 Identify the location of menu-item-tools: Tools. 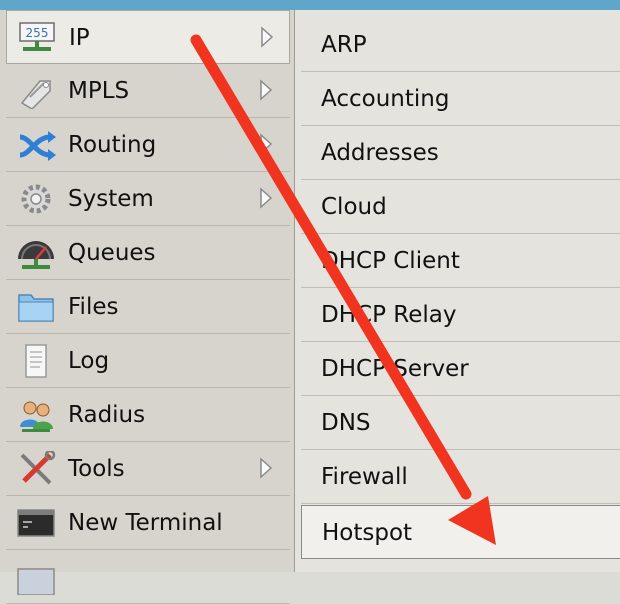
(148, 469).